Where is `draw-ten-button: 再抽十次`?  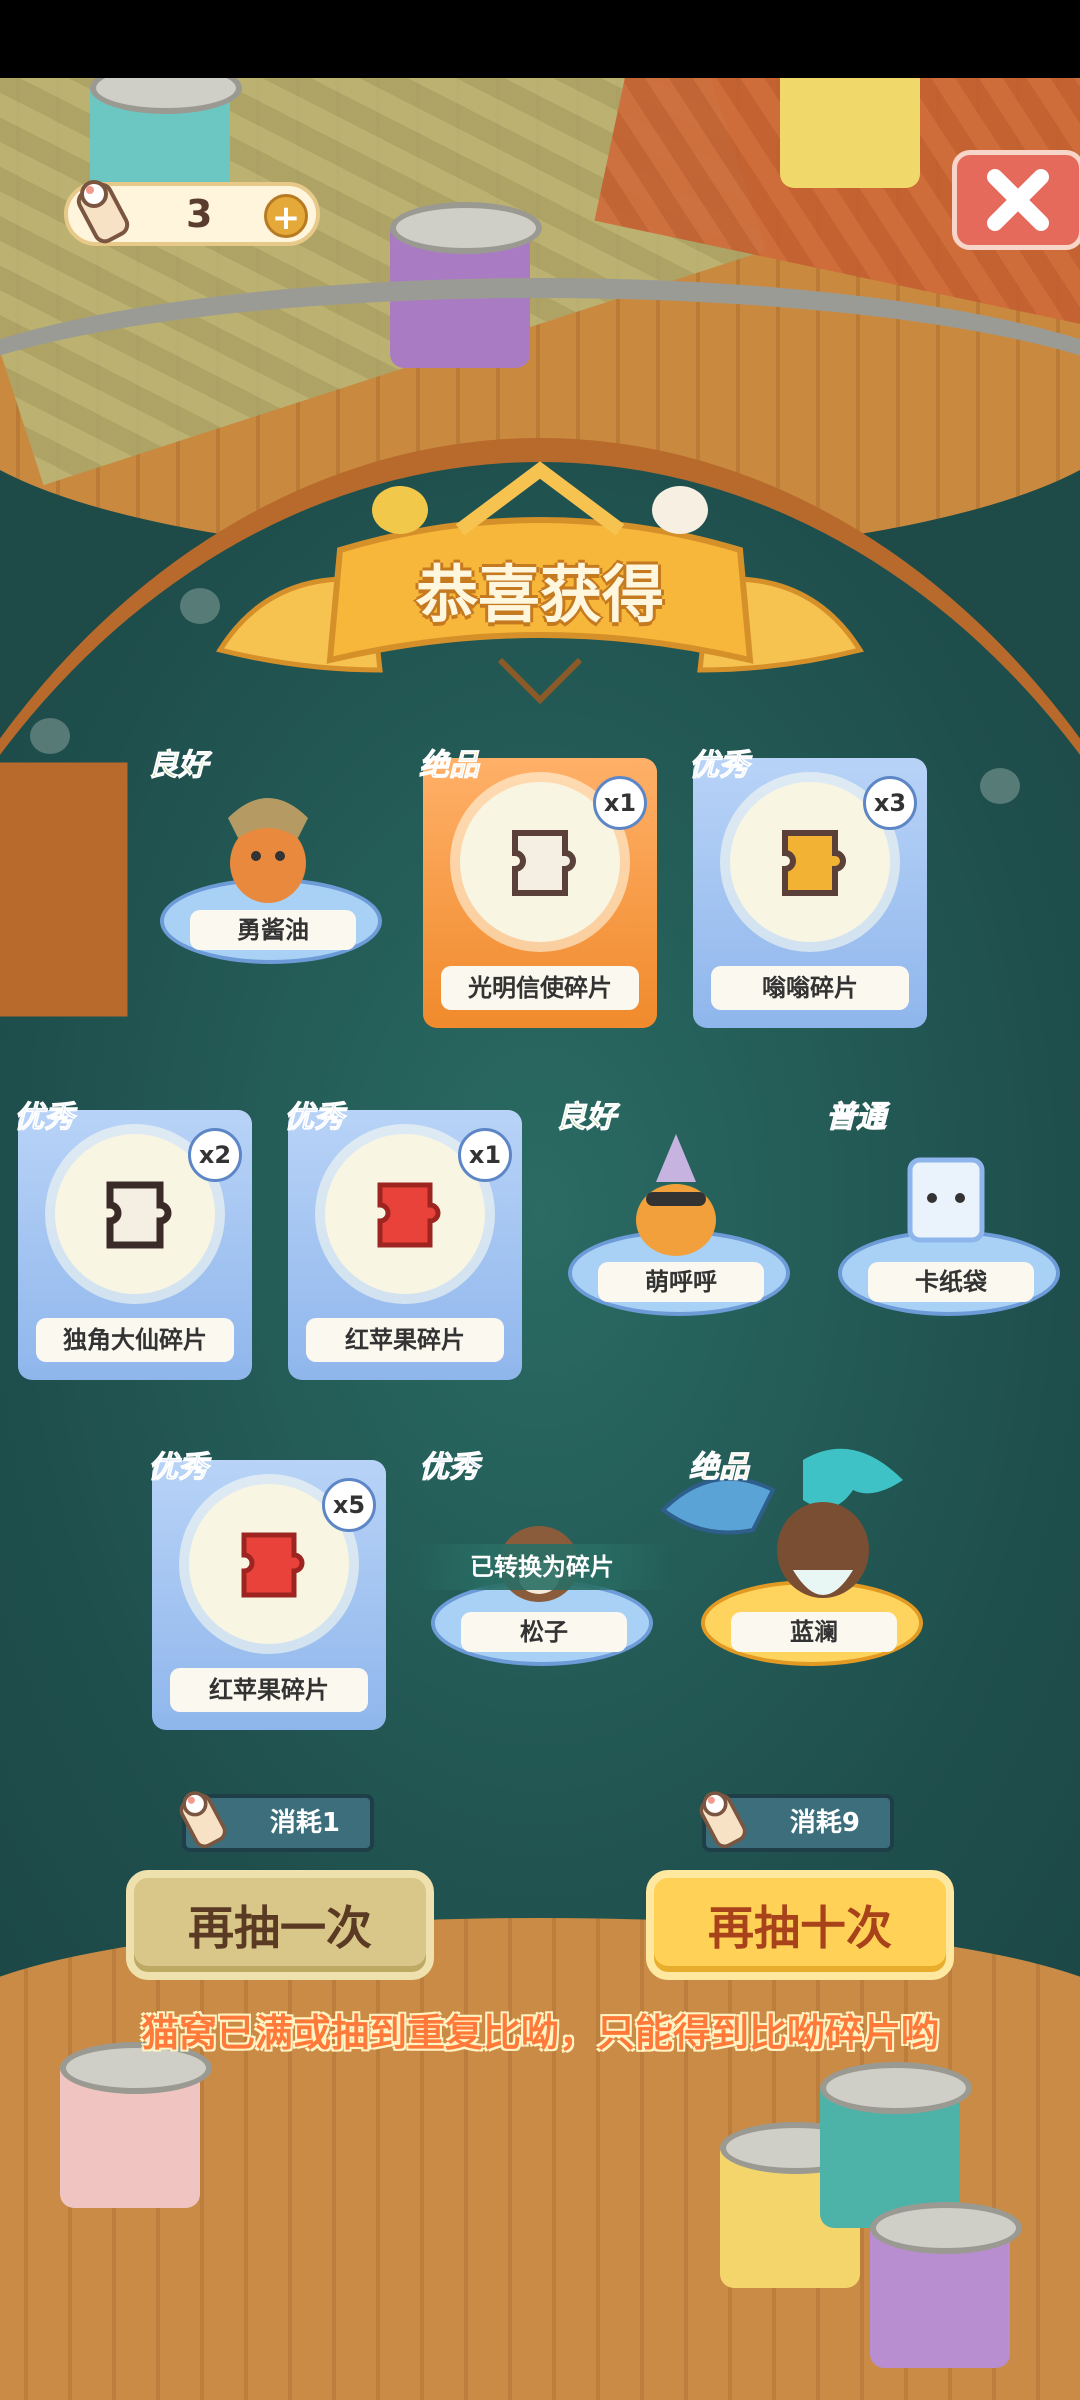 draw-ten-button: 再抽十次 is located at coordinates (800, 1925).